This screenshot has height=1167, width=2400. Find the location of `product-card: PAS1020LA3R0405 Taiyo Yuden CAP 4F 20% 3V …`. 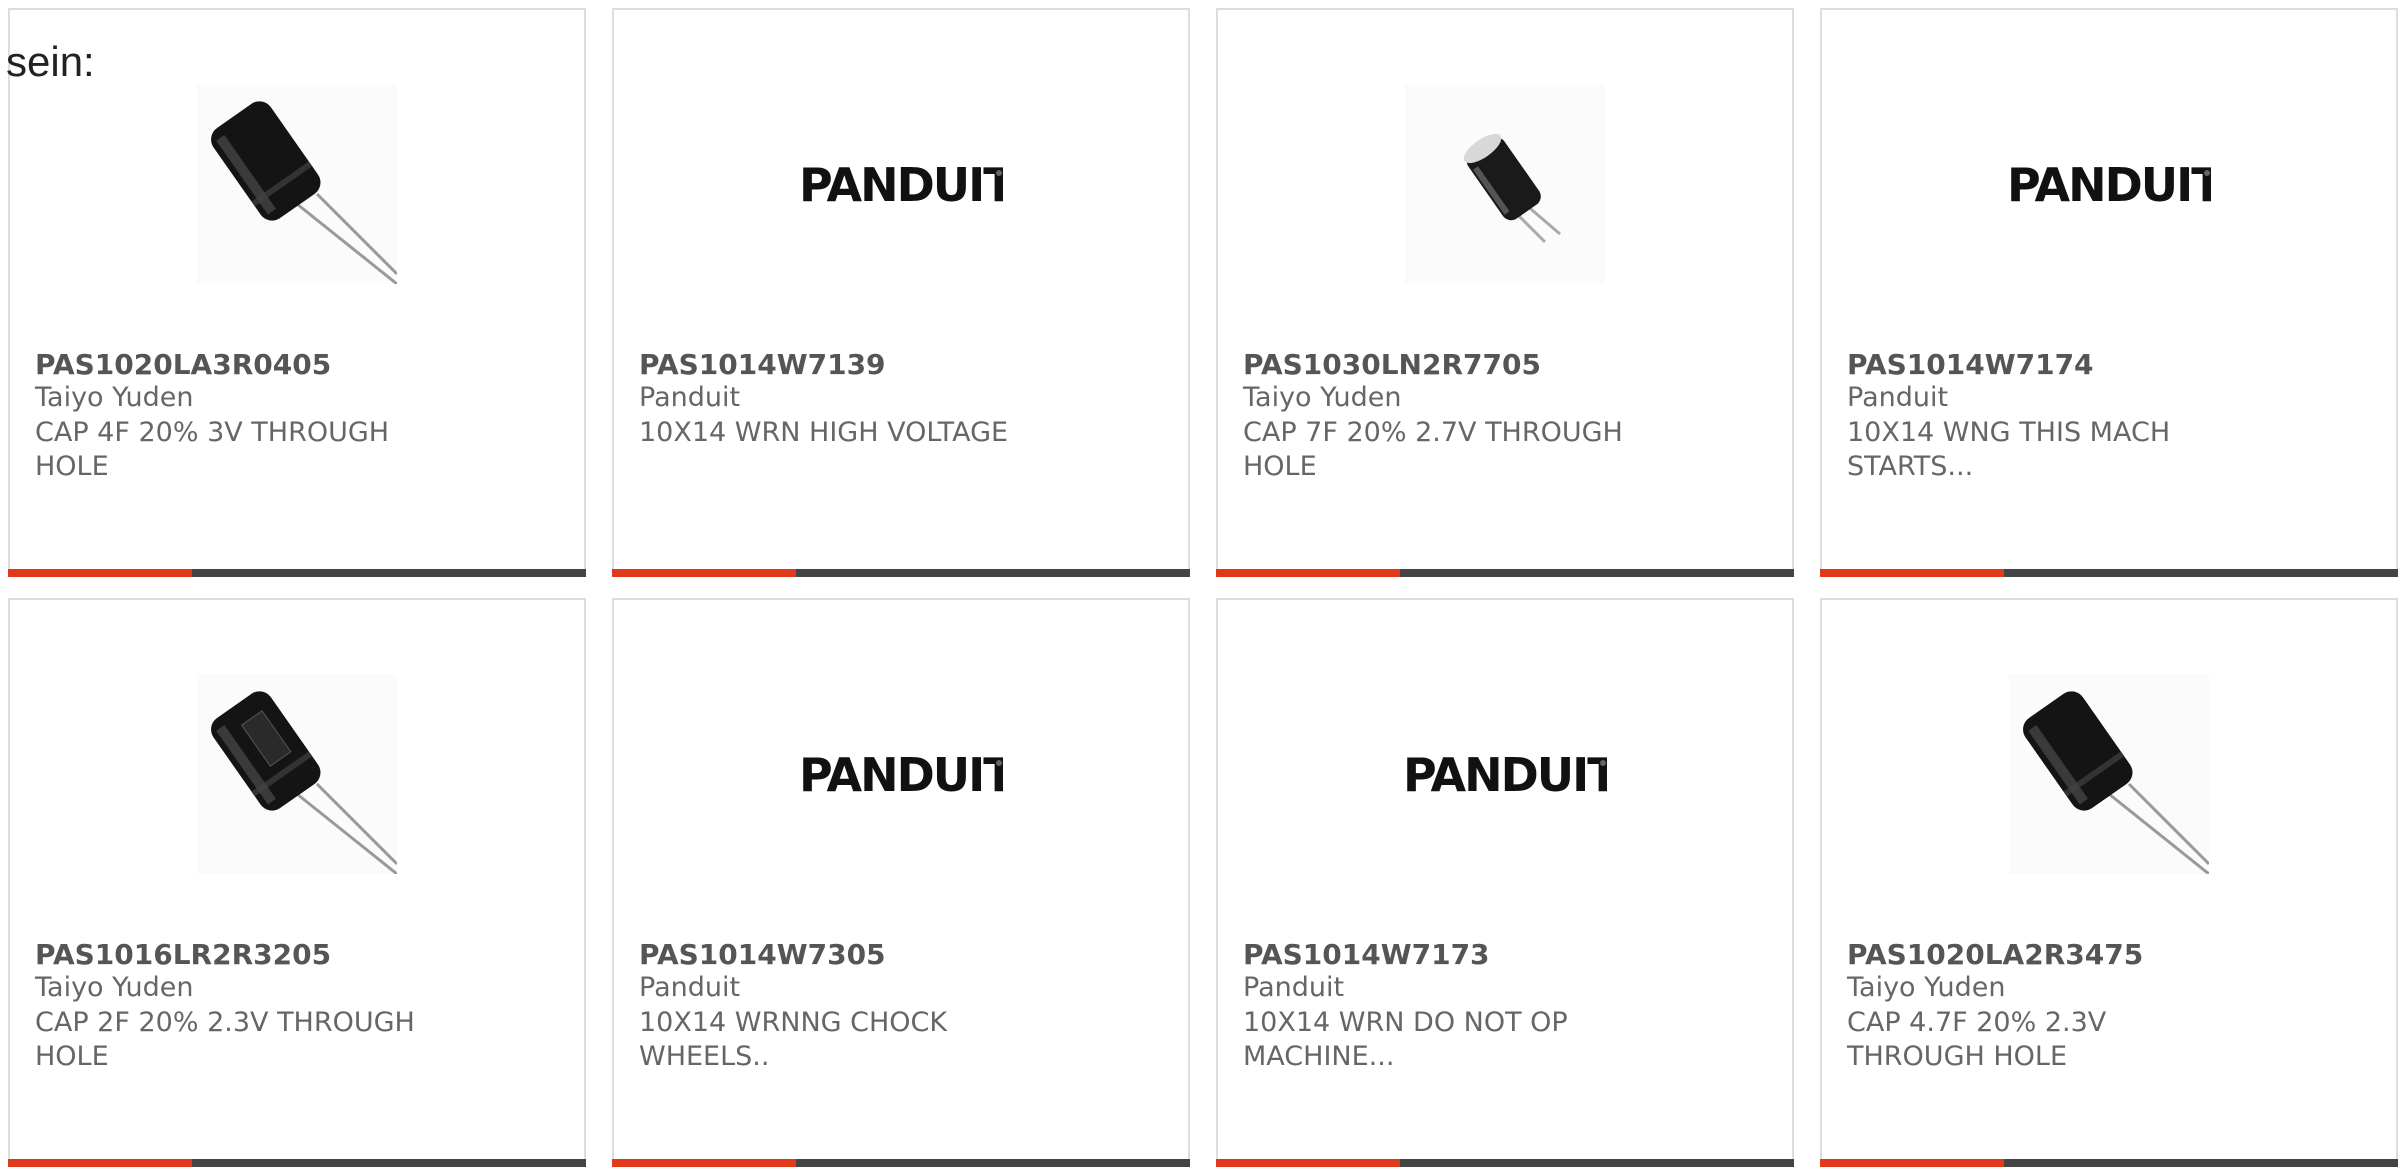

product-card: PAS1020LA3R0405 Taiyo Yuden CAP 4F 20% 3V … is located at coordinates (297, 292).